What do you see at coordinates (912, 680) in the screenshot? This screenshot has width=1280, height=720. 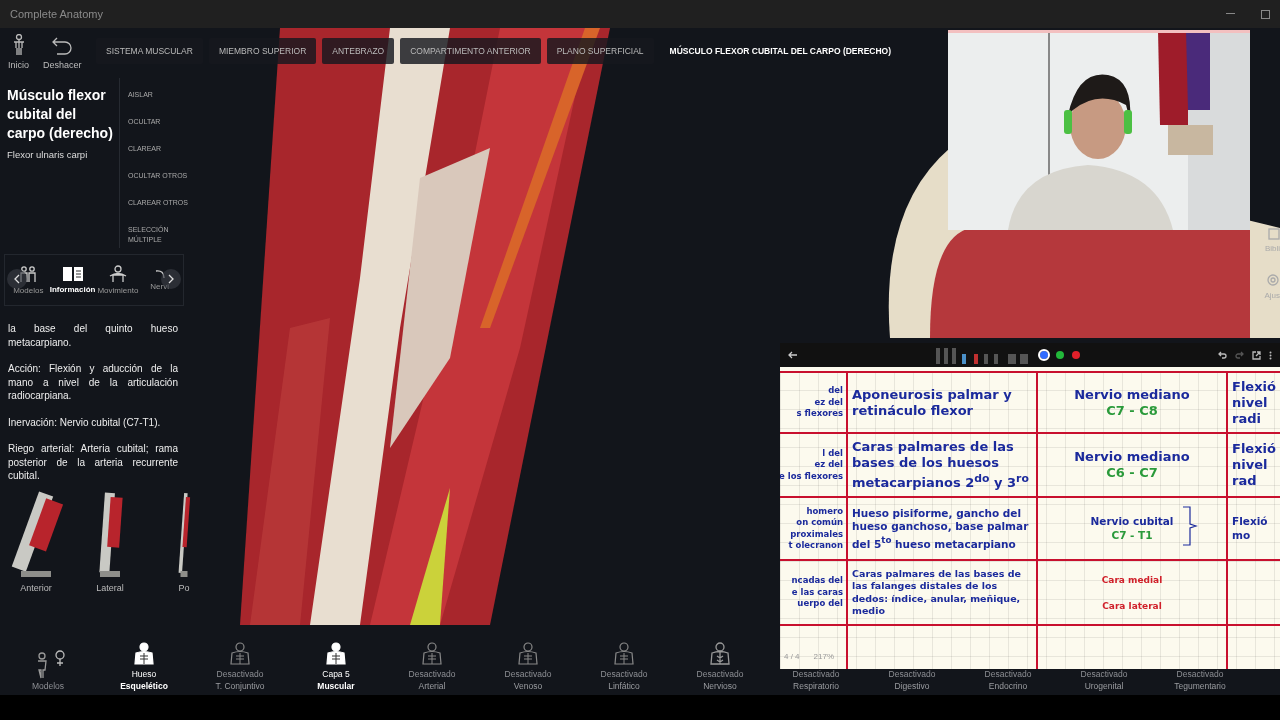 I see `layer-toggle: Desactivado Digestivo` at bounding box center [912, 680].